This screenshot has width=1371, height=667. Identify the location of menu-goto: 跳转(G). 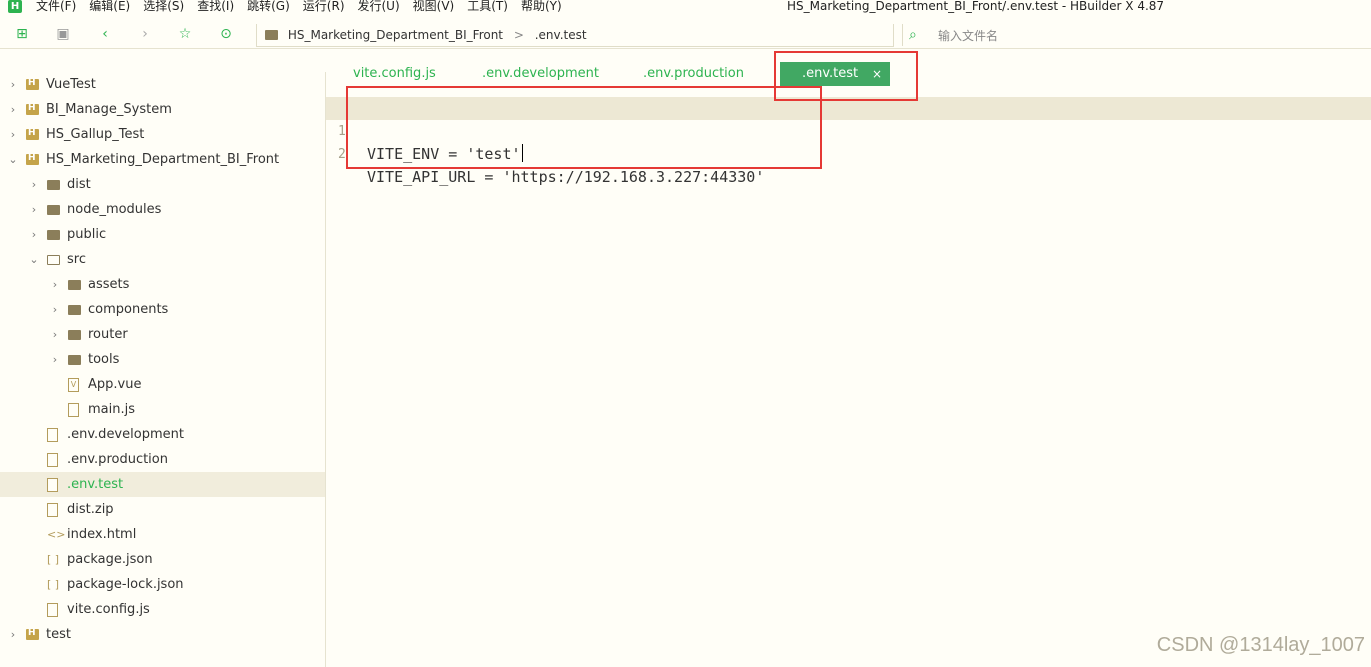
(268, 6).